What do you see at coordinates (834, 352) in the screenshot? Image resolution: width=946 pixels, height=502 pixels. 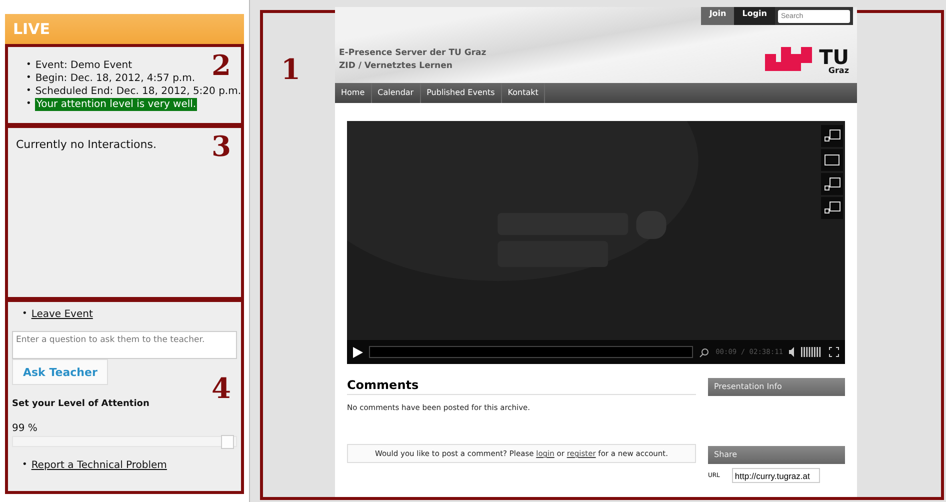 I see `fullscreen-icon` at bounding box center [834, 352].